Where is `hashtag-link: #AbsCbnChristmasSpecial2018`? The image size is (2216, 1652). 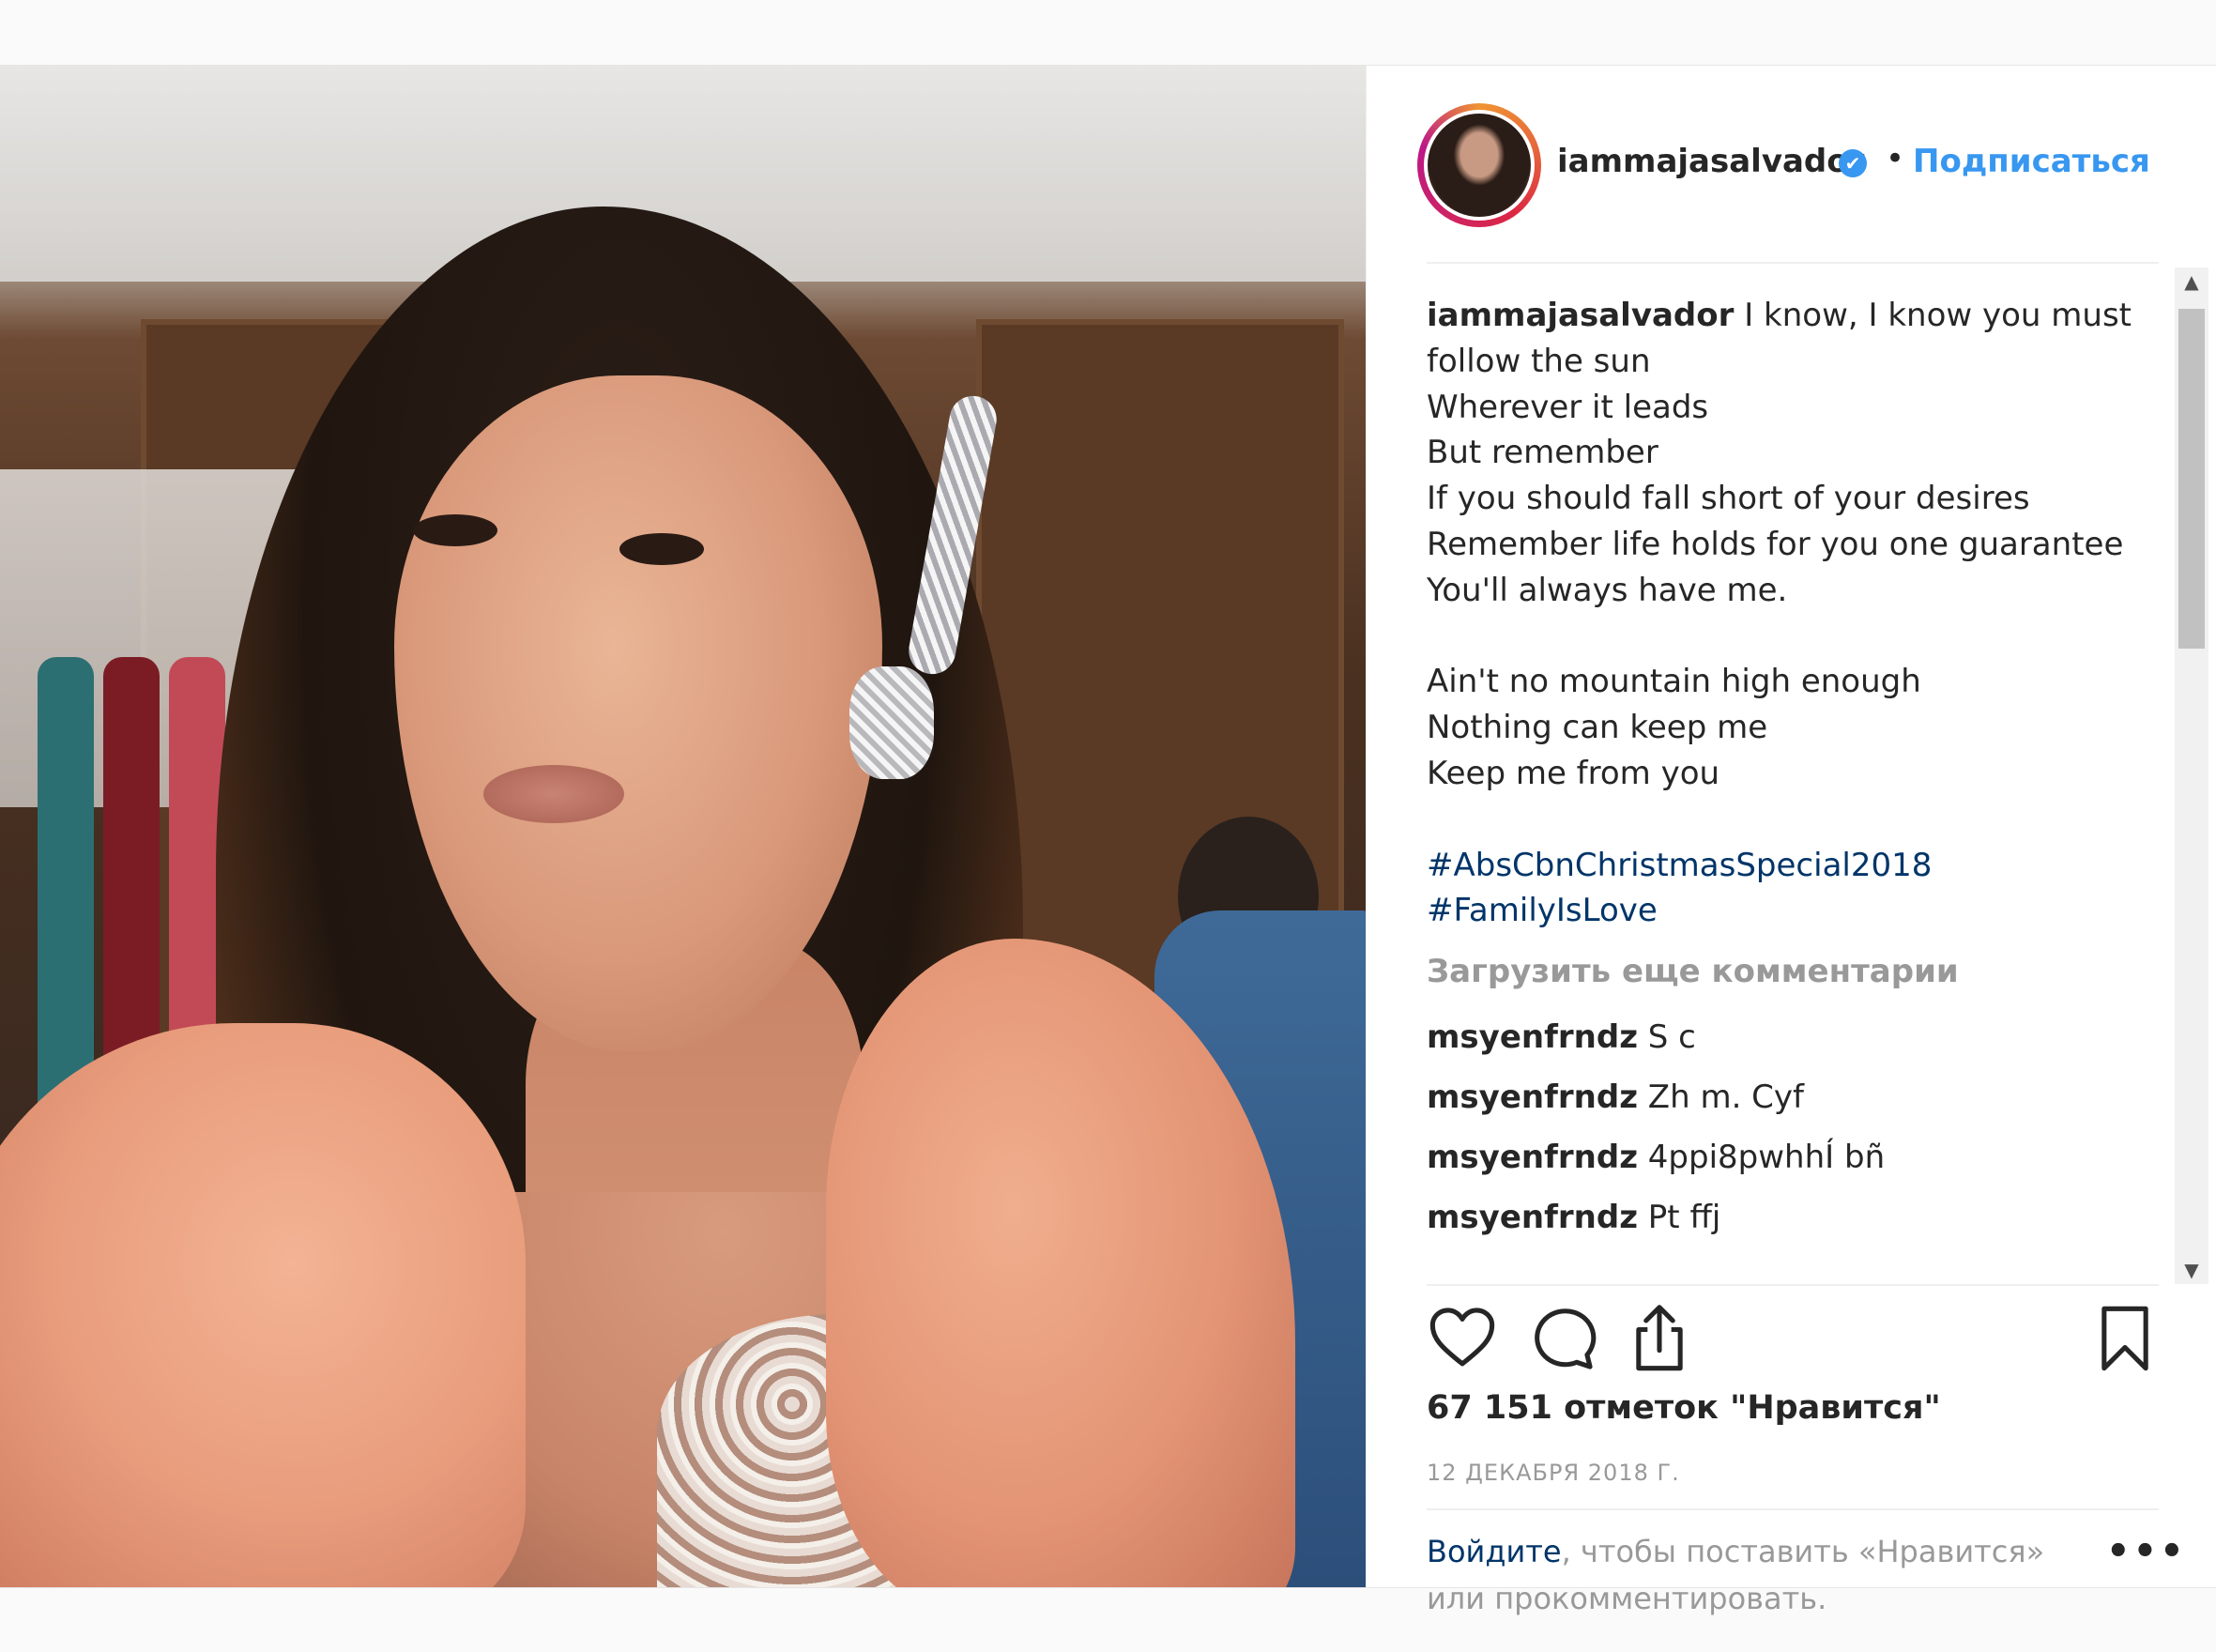
hashtag-link: #AbsCbnChristmasSpecial2018 is located at coordinates (1797, 866).